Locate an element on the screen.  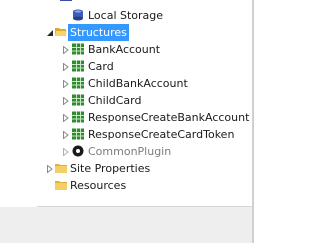
tree-item-label: Site Properties is located at coordinates (110, 168).